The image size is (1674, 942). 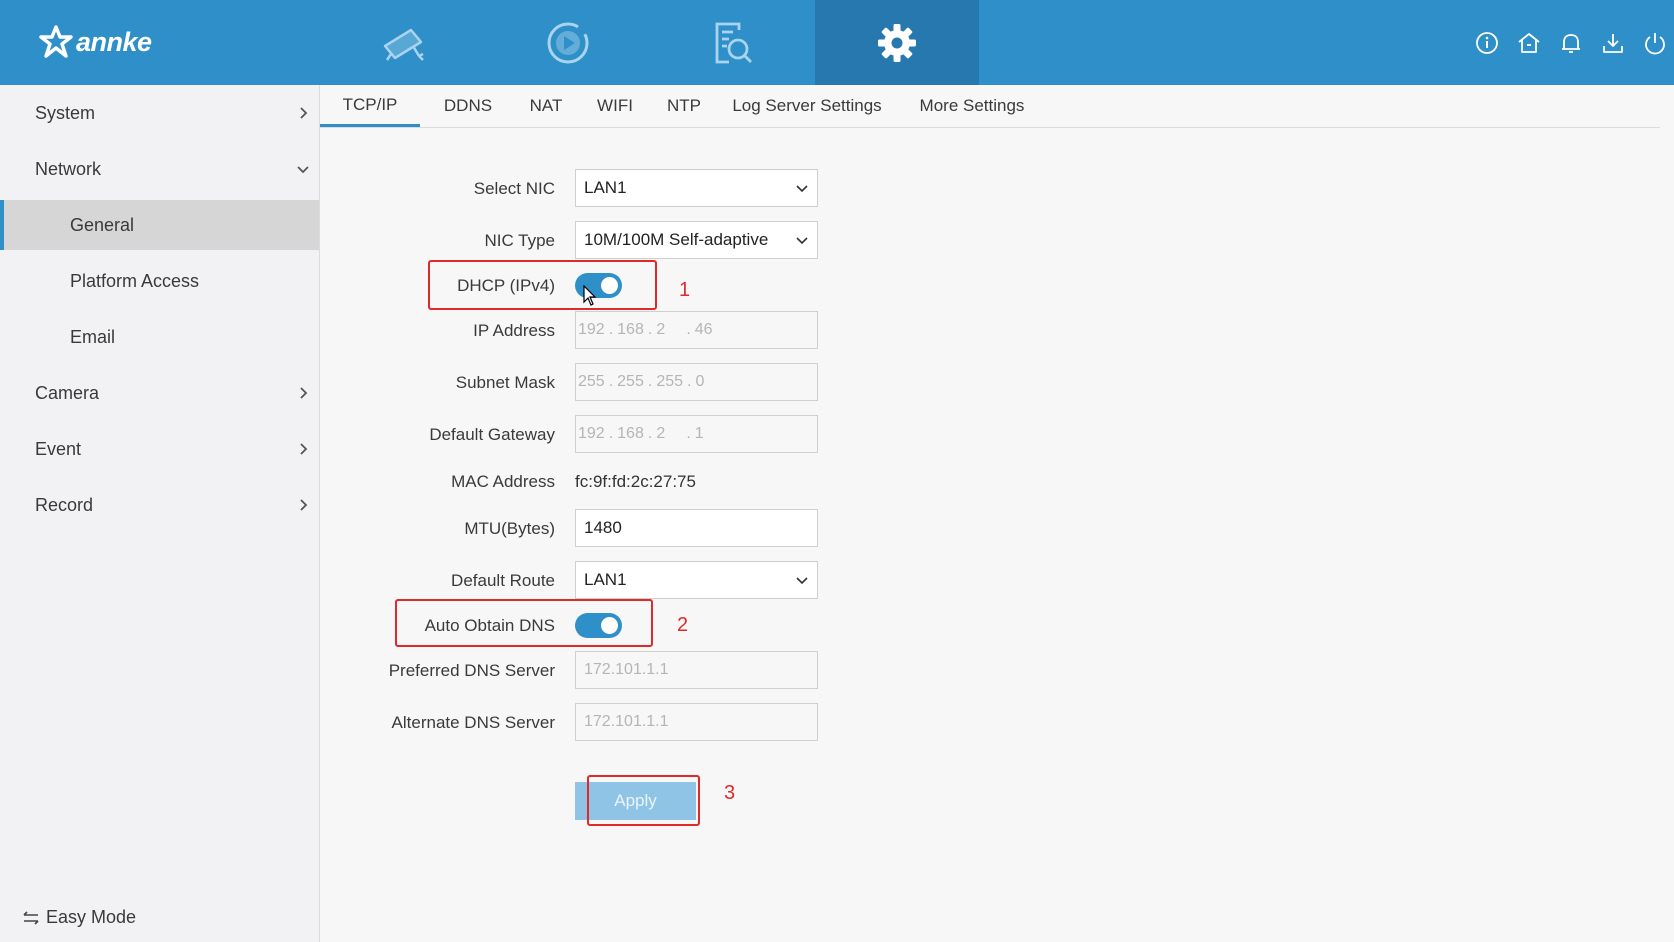 What do you see at coordinates (471, 670) in the screenshot?
I see `preferred-dns-label: Preferred DNS Server` at bounding box center [471, 670].